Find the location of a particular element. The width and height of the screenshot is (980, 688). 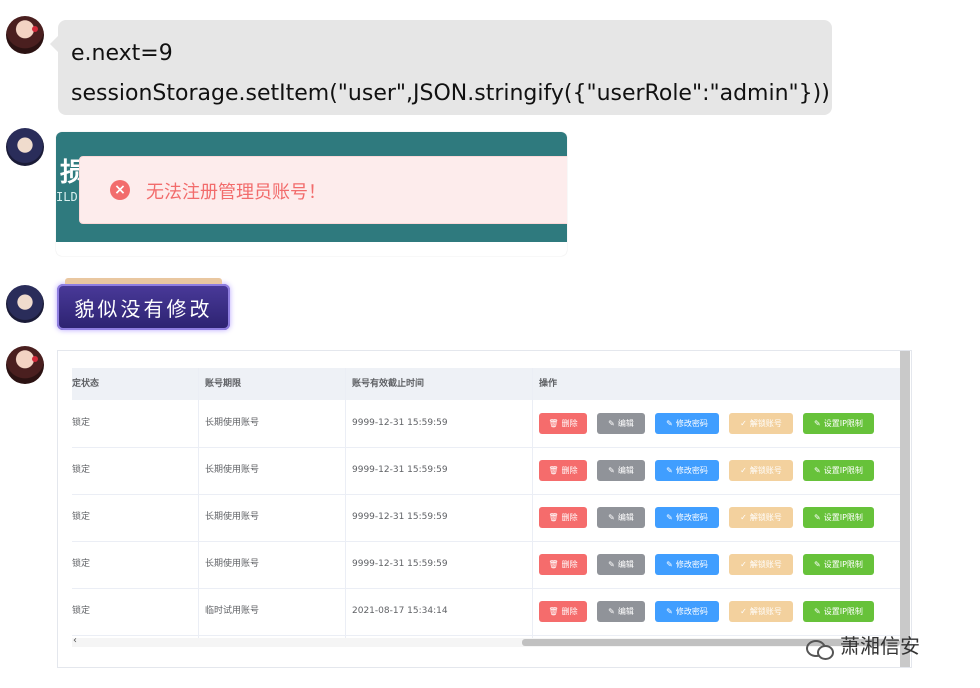

cell-expire: 2021-08-17 15:34:14 is located at coordinates (400, 611).